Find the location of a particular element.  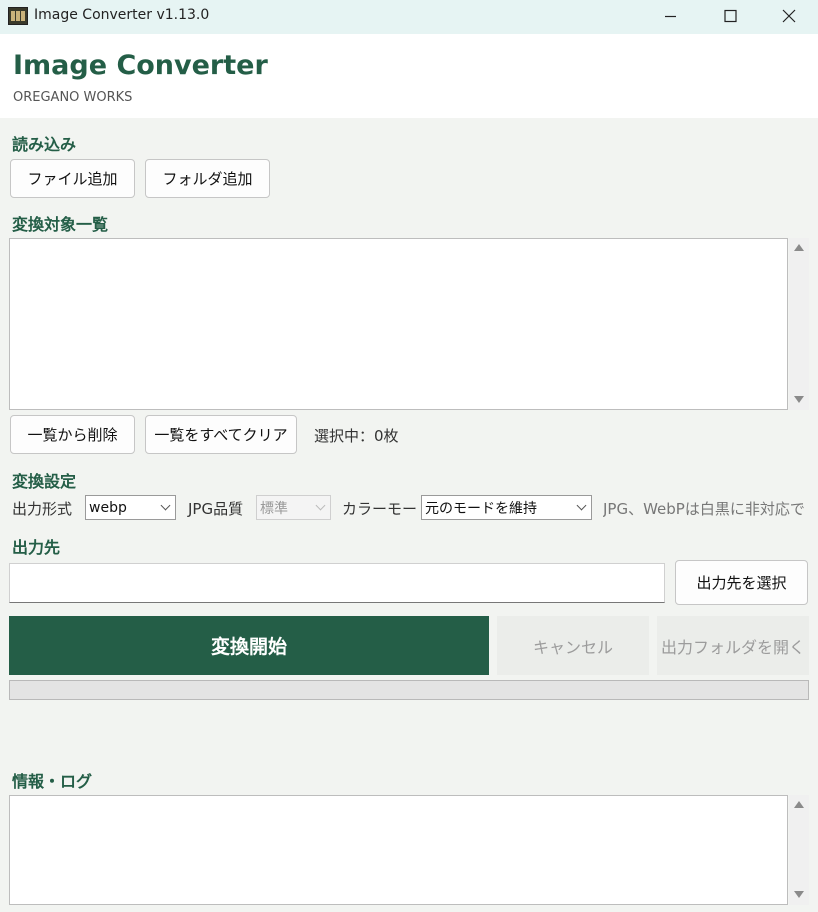

quality-label: JPG品質 is located at coordinates (216, 509).